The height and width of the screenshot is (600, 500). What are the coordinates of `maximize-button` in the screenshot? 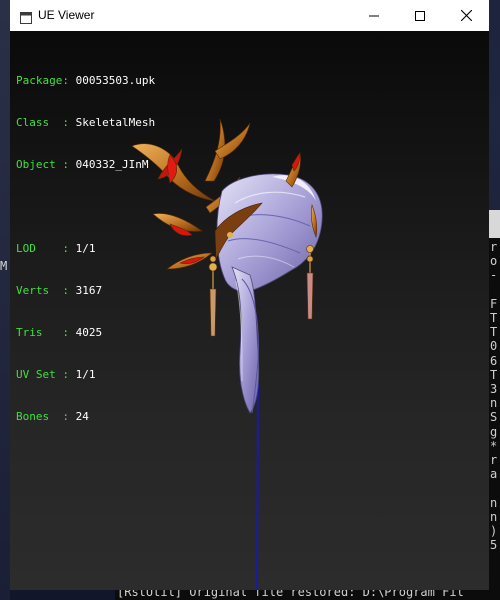 It's located at (420, 15).